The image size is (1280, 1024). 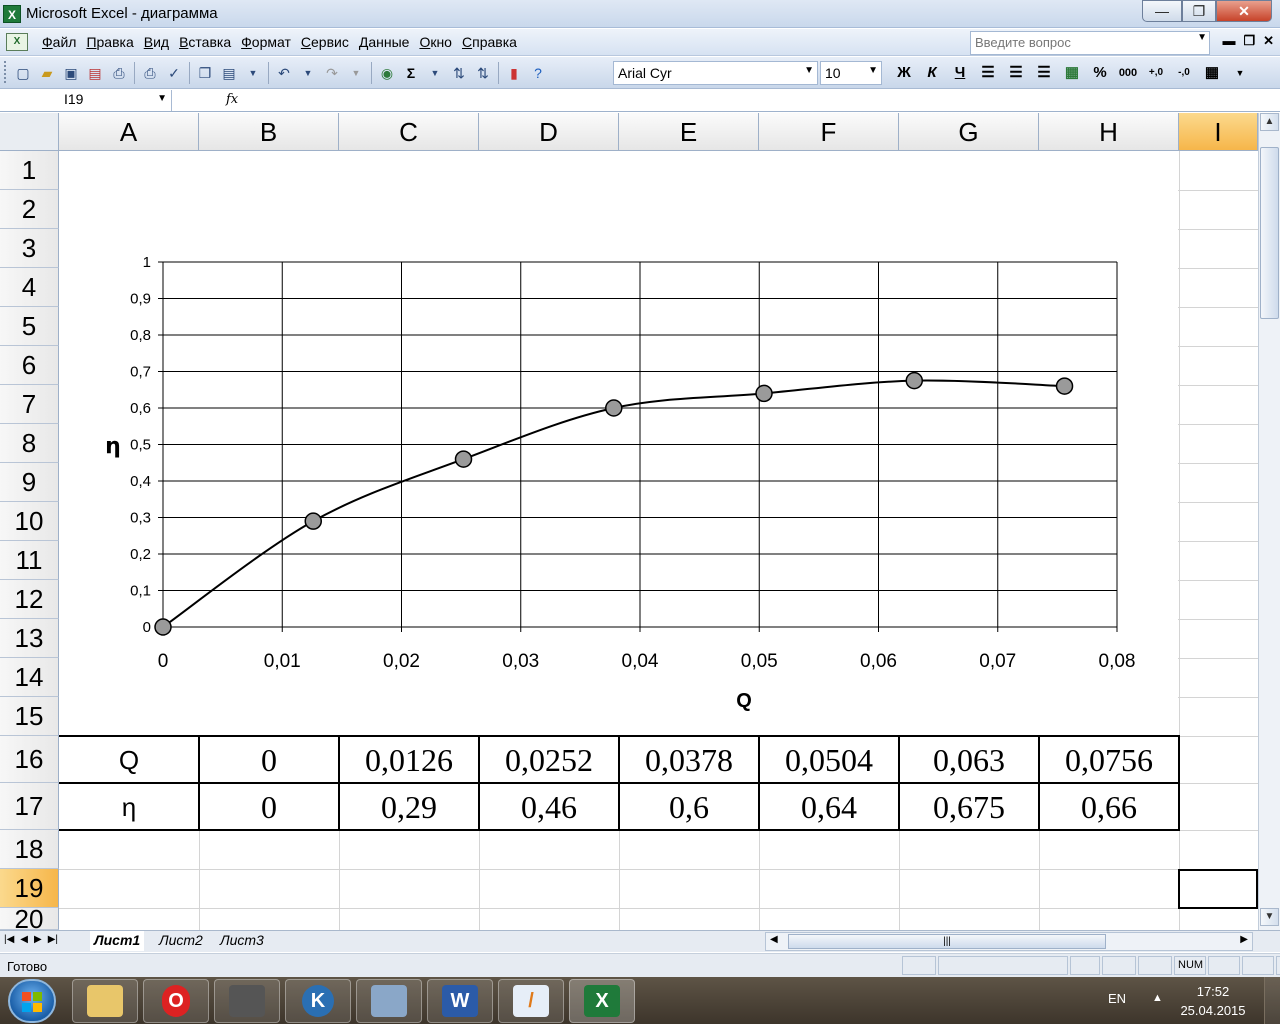 What do you see at coordinates (1016, 73) in the screenshot?
I see `align-center-icon: ☰` at bounding box center [1016, 73].